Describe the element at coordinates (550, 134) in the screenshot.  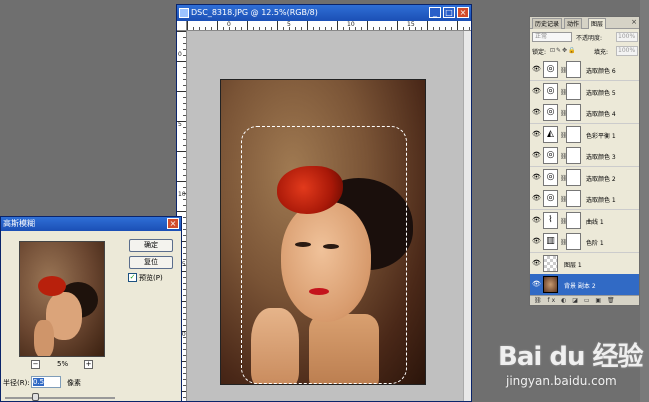
I see `balance-layer-thumbnail-icon: ◭` at that location.